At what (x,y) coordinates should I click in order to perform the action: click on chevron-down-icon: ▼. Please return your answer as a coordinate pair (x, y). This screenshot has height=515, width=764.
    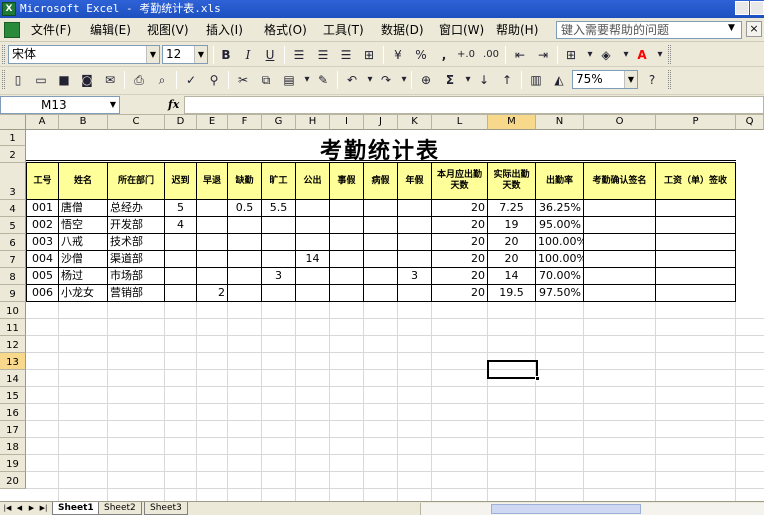
    Looking at the image, I should click on (113, 105).